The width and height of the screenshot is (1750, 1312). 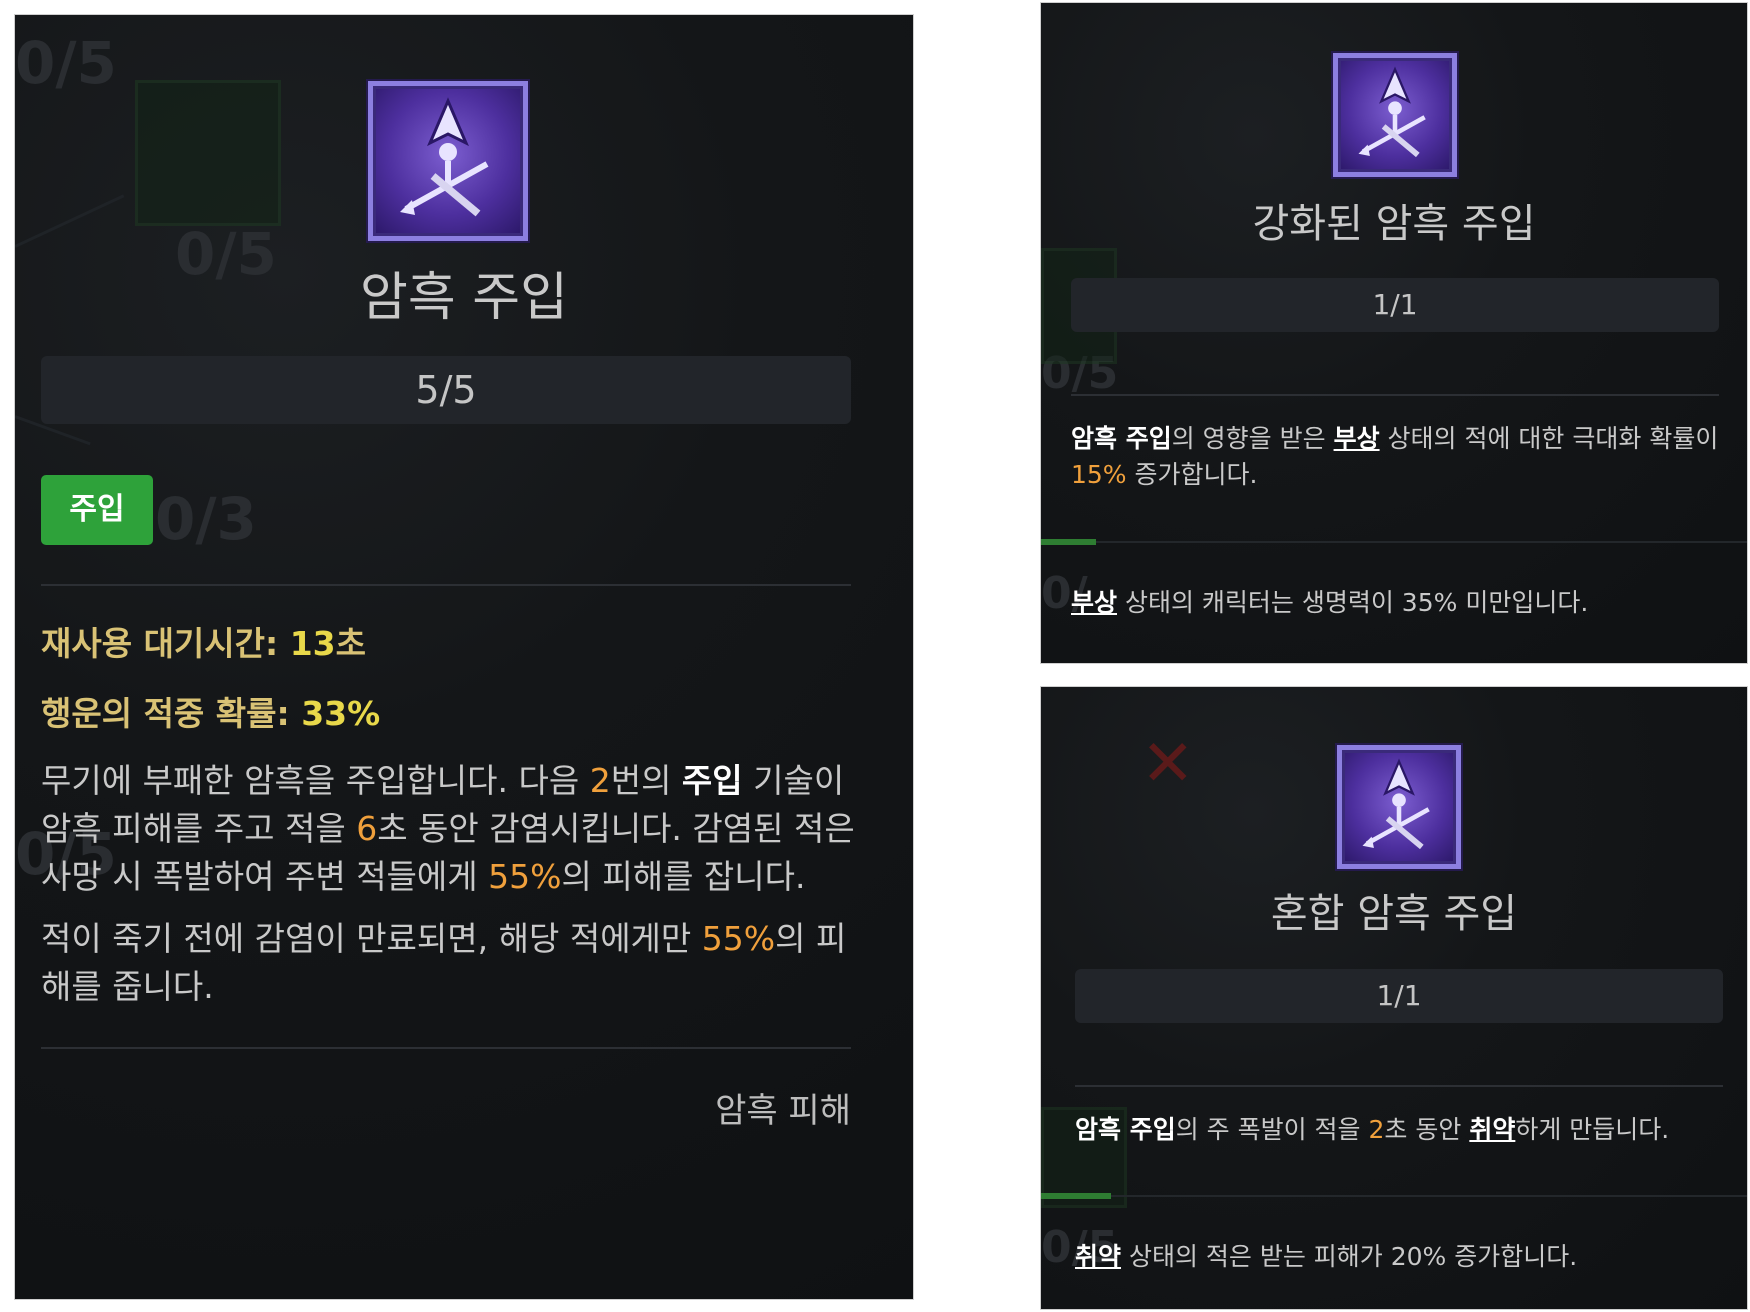 I want to click on desc-text: 상태의 적은 받는 피해가 20% 증가합니다., so click(x=1349, y=1256).